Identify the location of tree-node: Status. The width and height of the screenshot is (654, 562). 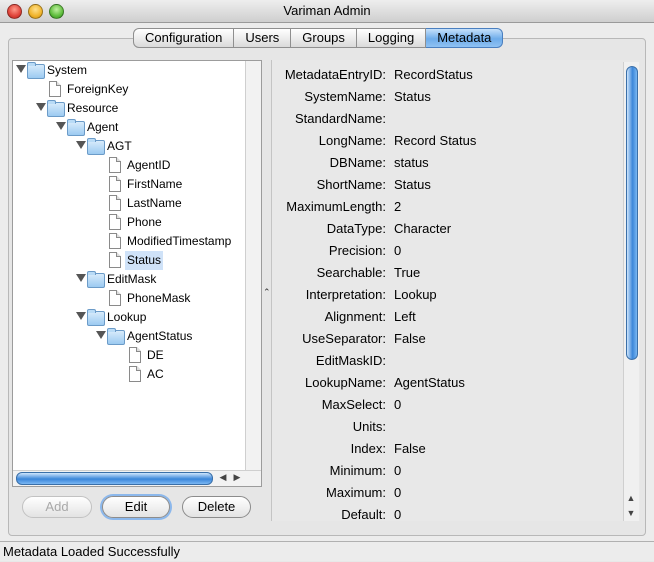
(129, 260).